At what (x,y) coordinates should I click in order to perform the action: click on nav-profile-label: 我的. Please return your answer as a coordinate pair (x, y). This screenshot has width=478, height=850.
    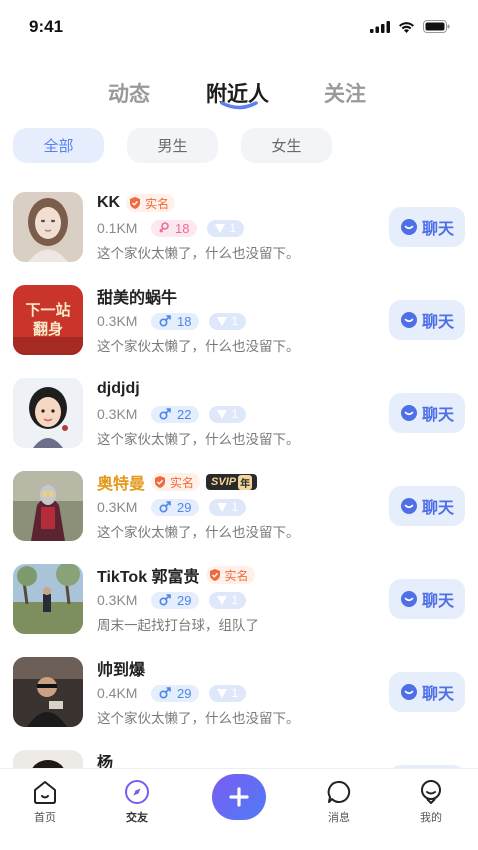
    Looking at the image, I should click on (431, 818).